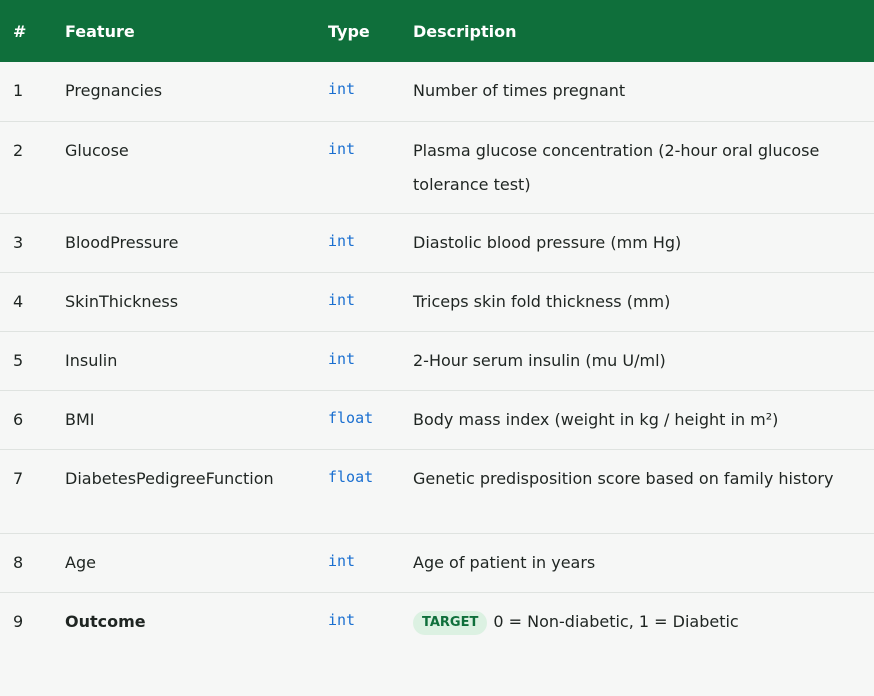  Describe the element at coordinates (358, 31) in the screenshot. I see `header-type: Type` at that location.